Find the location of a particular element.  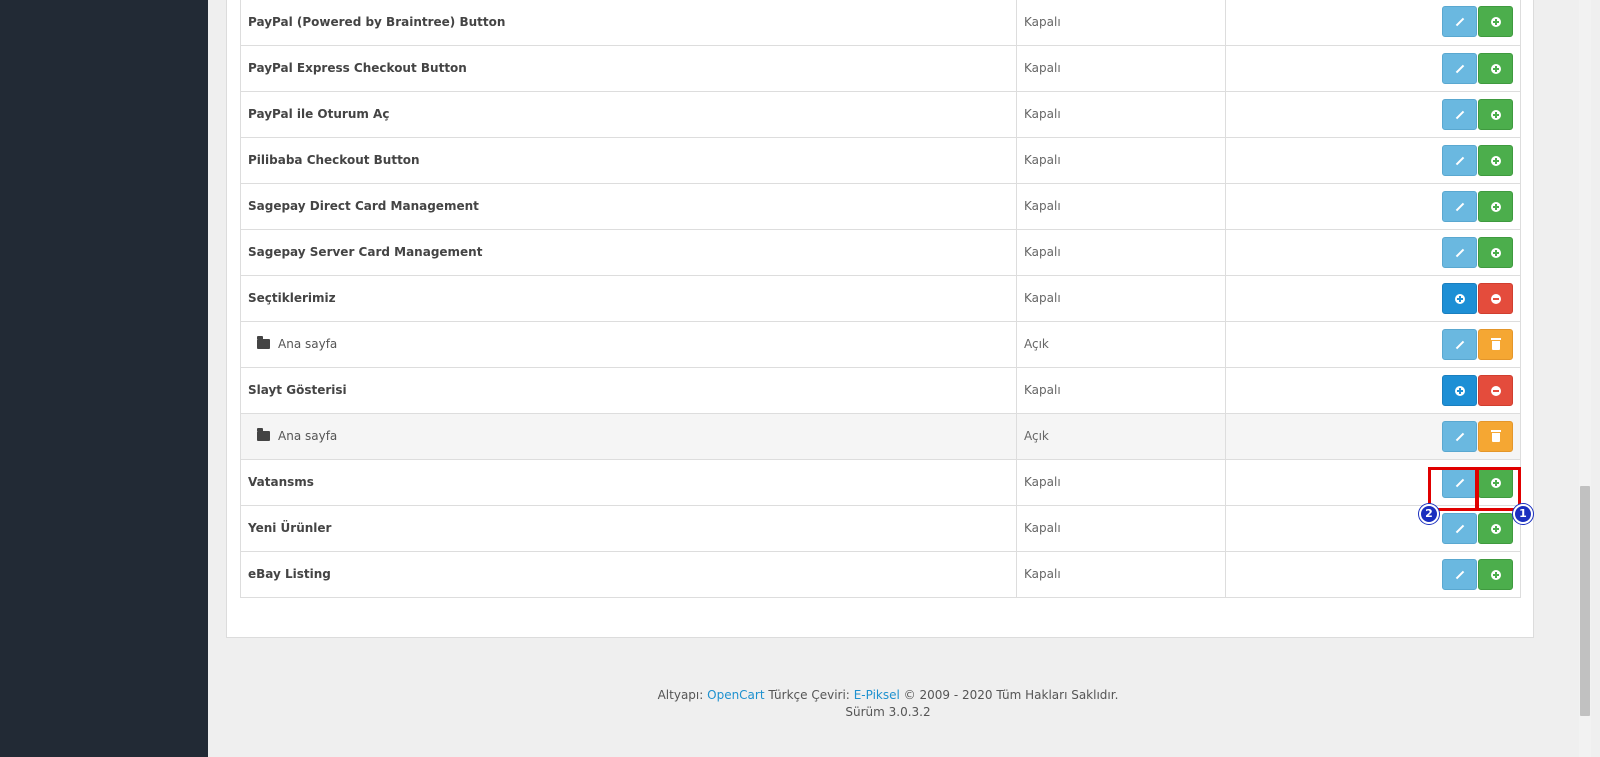

table-row: PayPal Express Checkout Button Kapalı is located at coordinates (880, 68).